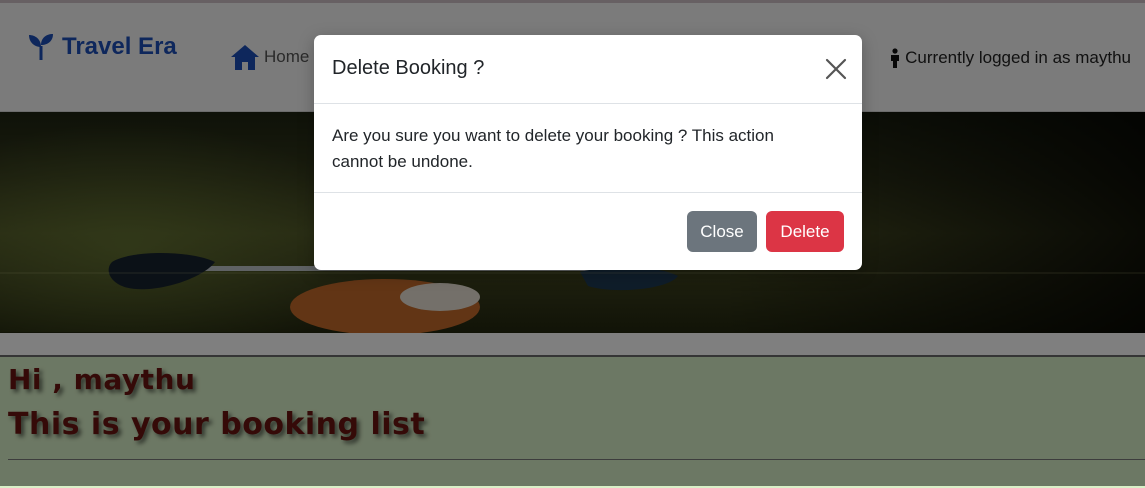 Image resolution: width=1145 pixels, height=488 pixels. Describe the element at coordinates (408, 68) in the screenshot. I see `modal-title: Delete Booking ?` at that location.